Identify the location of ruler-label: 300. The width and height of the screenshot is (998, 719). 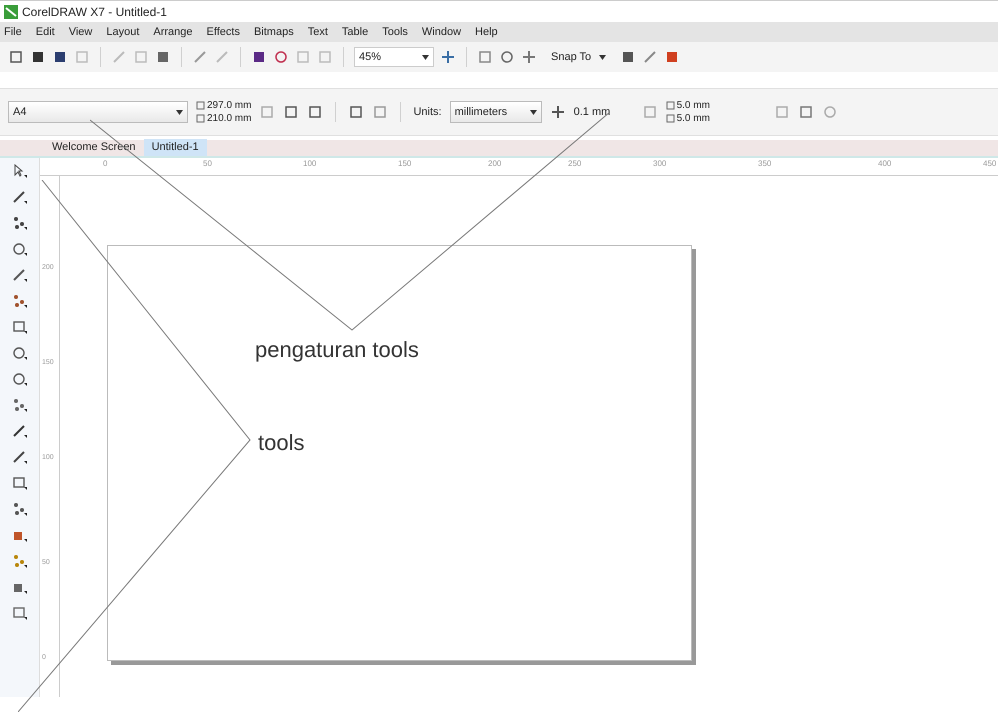
(659, 164).